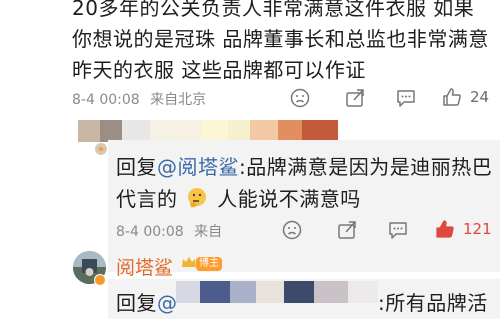  Describe the element at coordinates (289, 199) in the screenshot. I see `reply1-text-2b: 人能说不满意吗` at that location.